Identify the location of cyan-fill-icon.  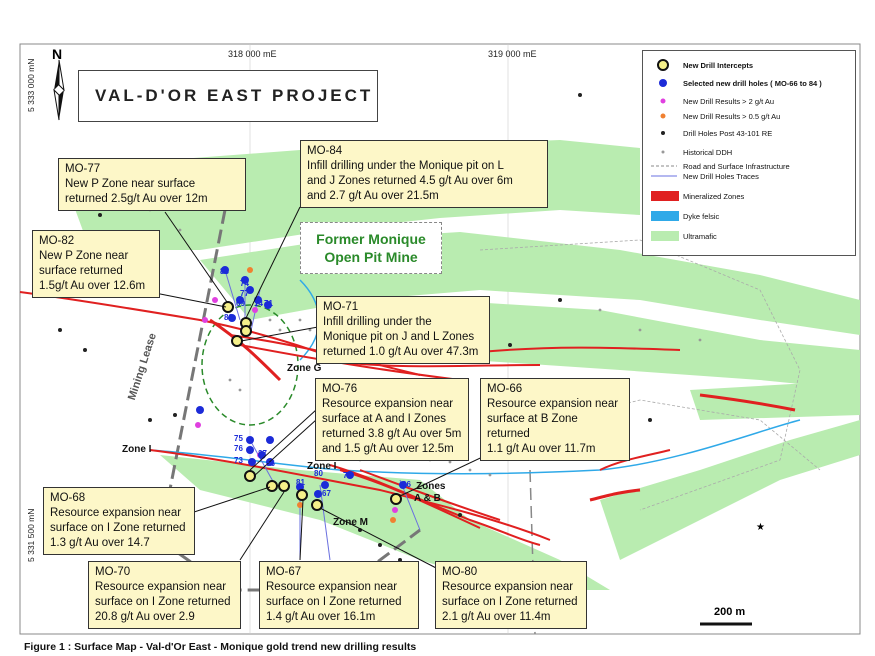
(665, 216).